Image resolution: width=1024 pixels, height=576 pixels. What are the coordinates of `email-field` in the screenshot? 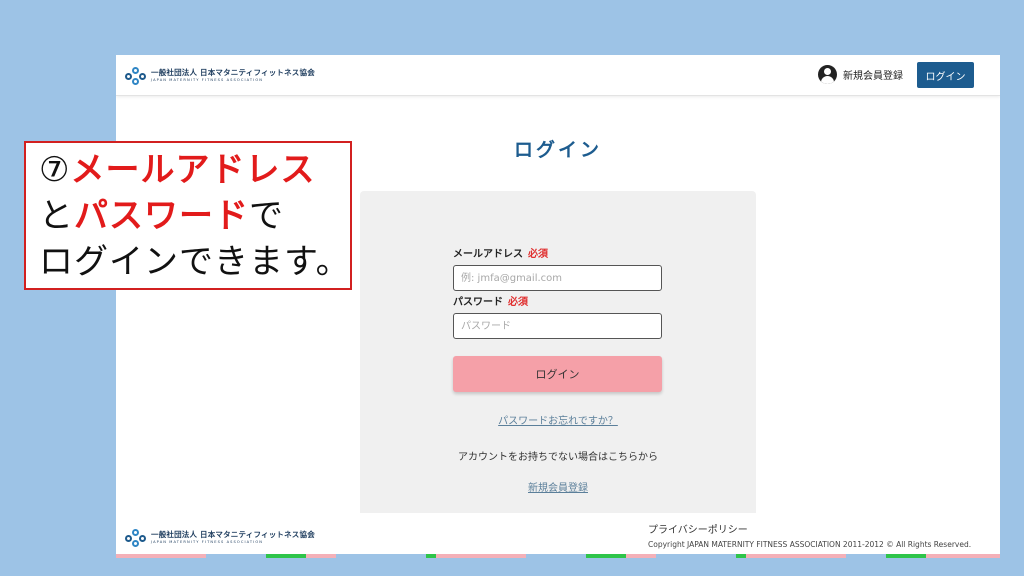 It's located at (557, 278).